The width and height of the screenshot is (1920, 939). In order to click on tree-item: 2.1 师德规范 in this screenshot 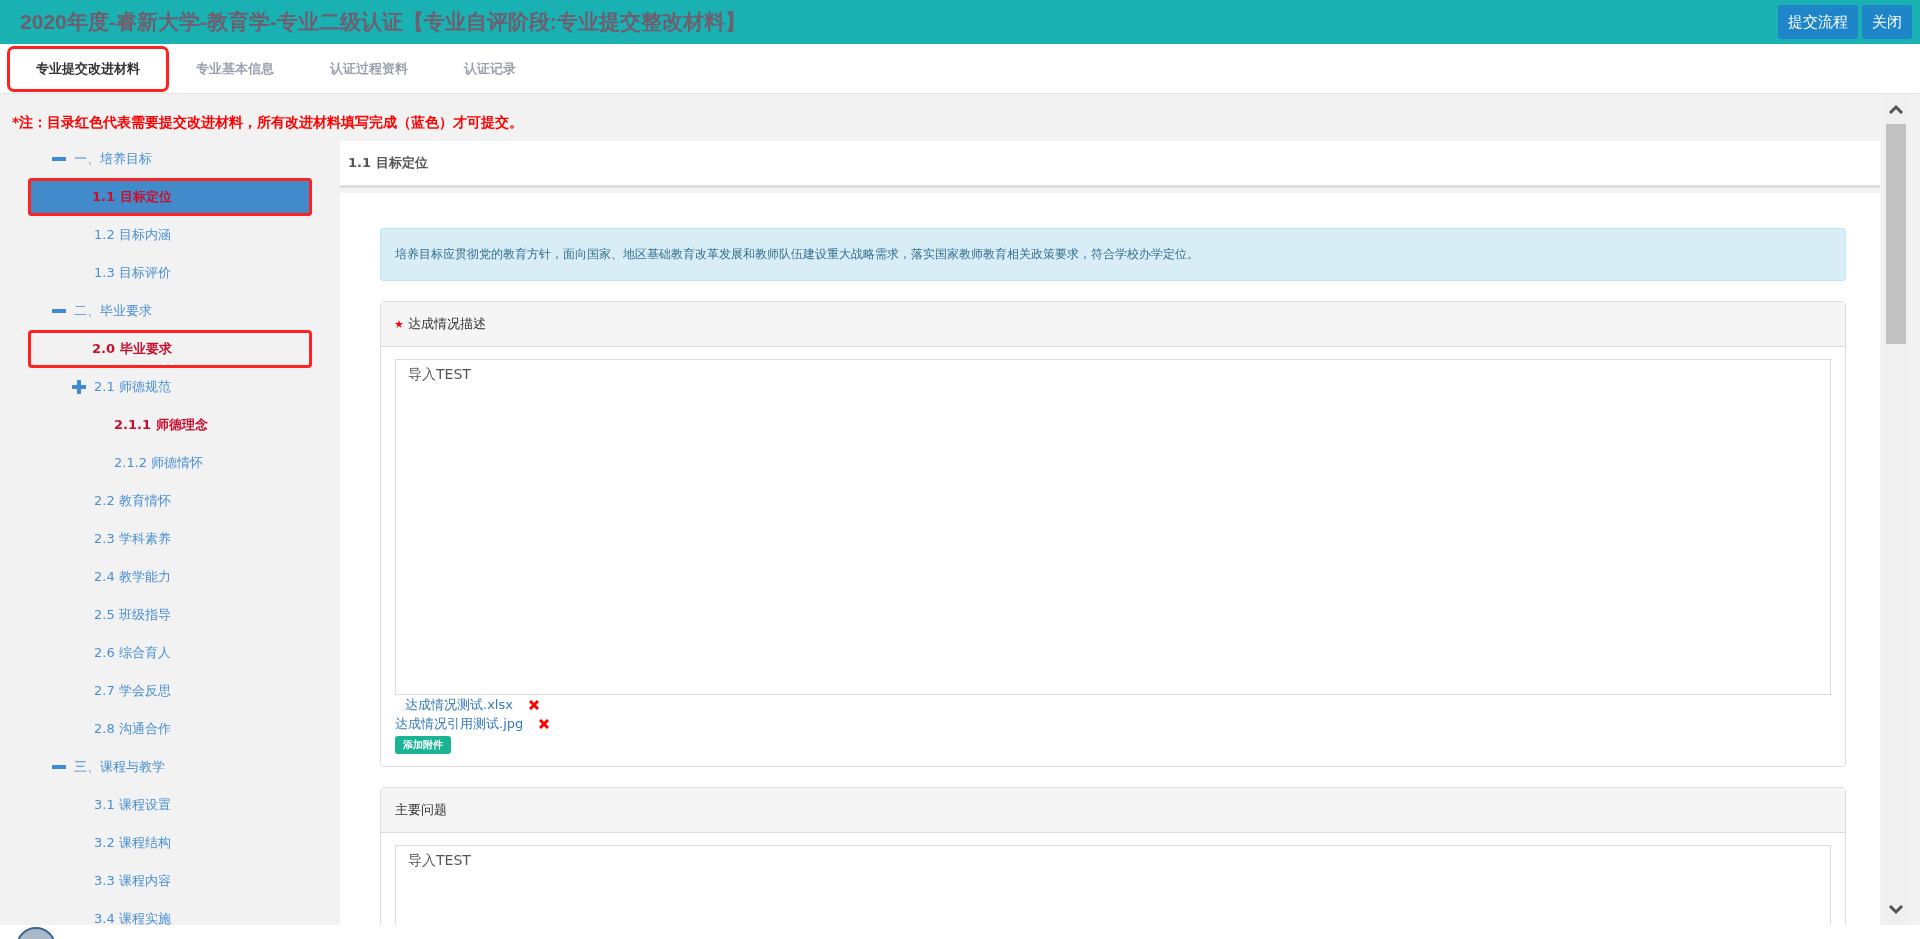, I will do `click(144, 387)`.